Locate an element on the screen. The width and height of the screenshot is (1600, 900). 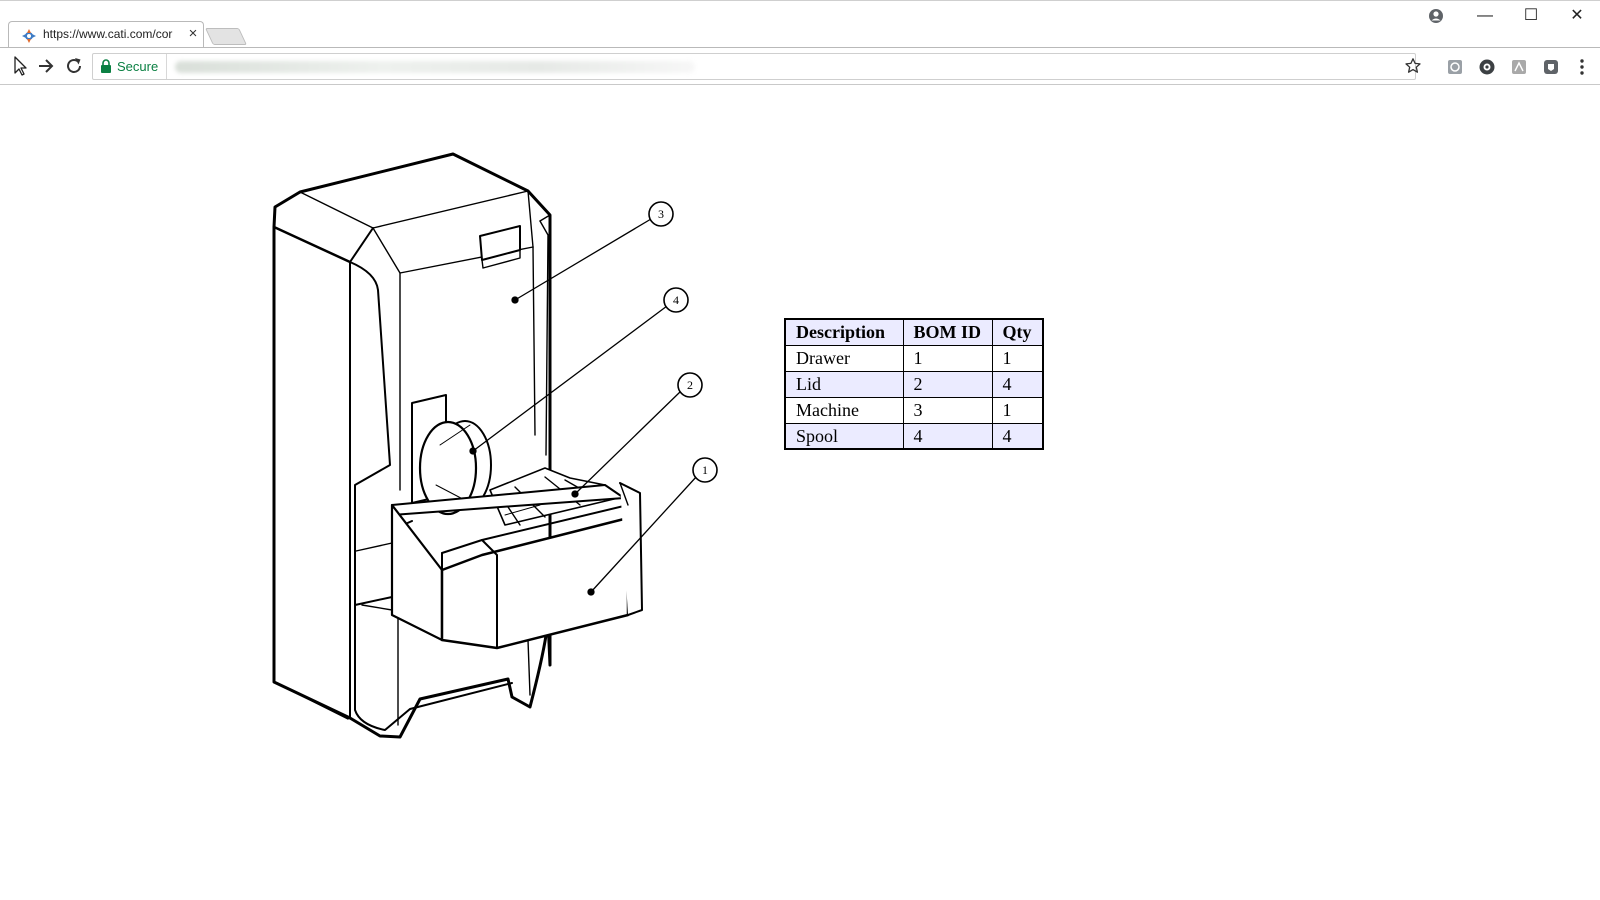
table-row: Drawer 1 1 is located at coordinates (913, 358).